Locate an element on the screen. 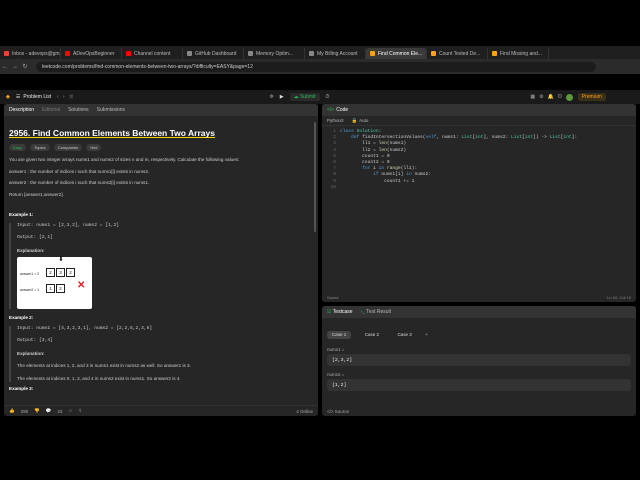 The width and height of the screenshot is (640, 480). description-scrollbar is located at coordinates (315, 177).